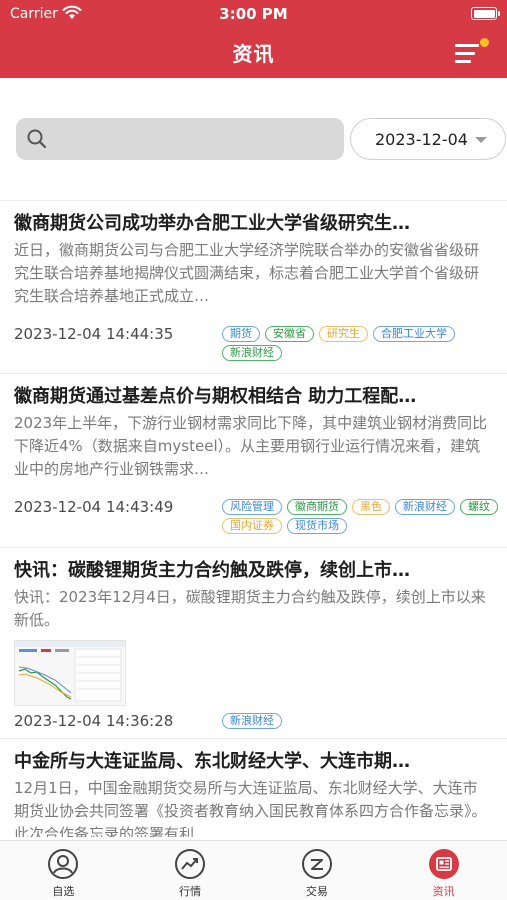  What do you see at coordinates (316, 891) in the screenshot?
I see `tab-label: 交易` at bounding box center [316, 891].